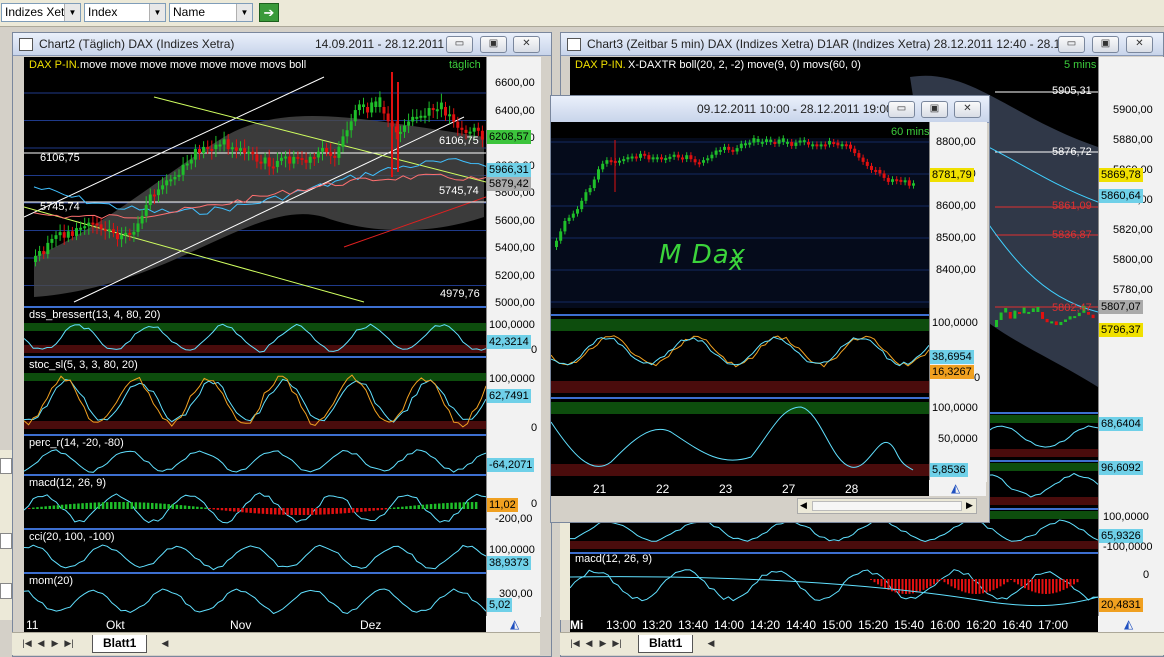 This screenshot has height=657, width=1164. I want to click on scale-tick: 5800,00, so click(1133, 260).